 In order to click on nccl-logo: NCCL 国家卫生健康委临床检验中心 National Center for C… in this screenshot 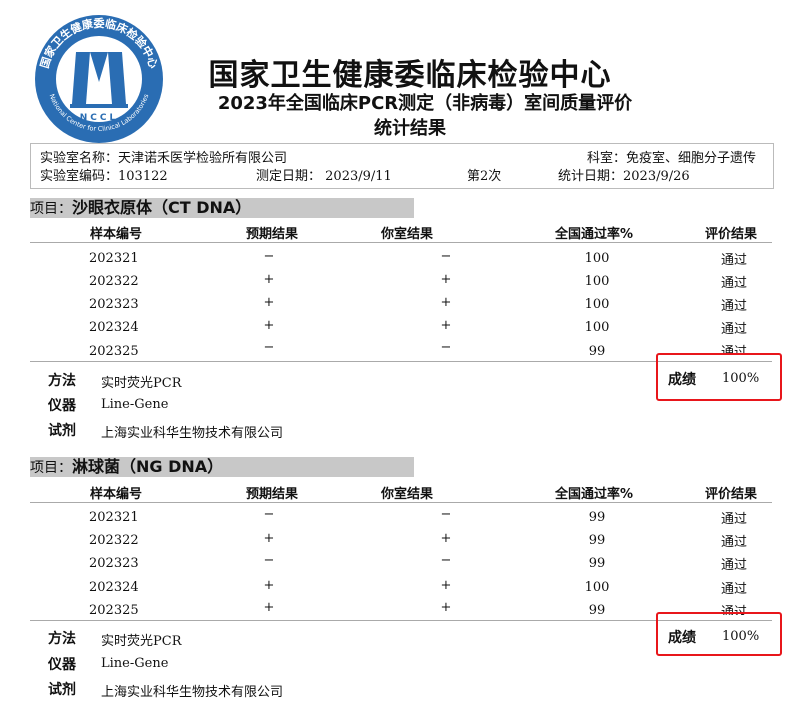, I will do `click(99, 79)`.